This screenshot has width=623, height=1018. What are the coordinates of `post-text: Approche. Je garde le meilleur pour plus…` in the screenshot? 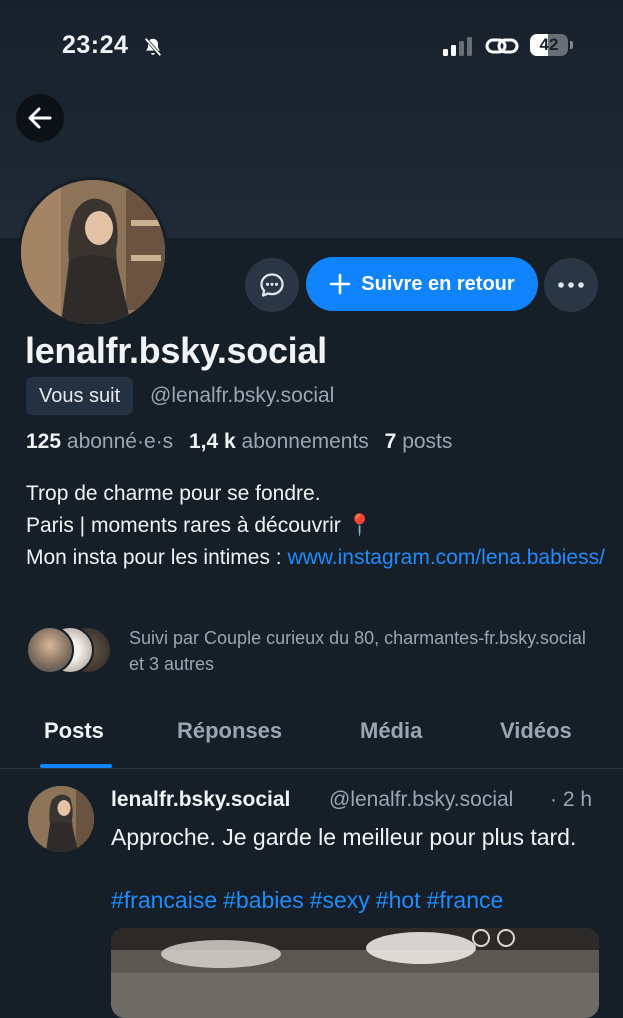 It's located at (344, 837).